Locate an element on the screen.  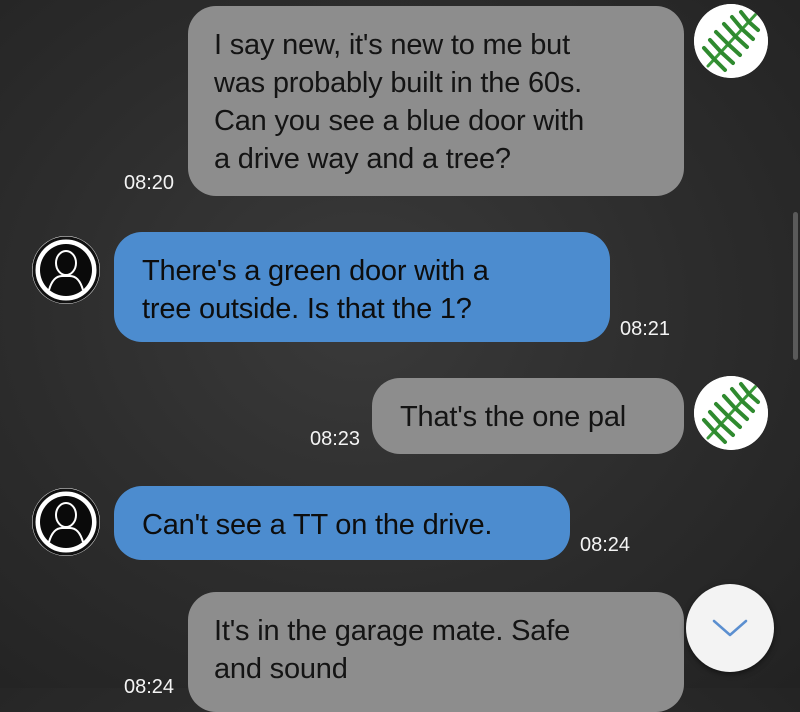
chevron-down-icon is located at coordinates (730, 628).